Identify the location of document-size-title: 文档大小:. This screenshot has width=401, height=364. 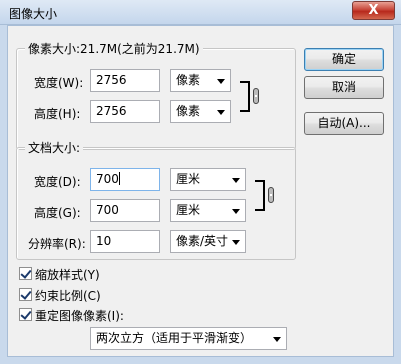
(54, 147).